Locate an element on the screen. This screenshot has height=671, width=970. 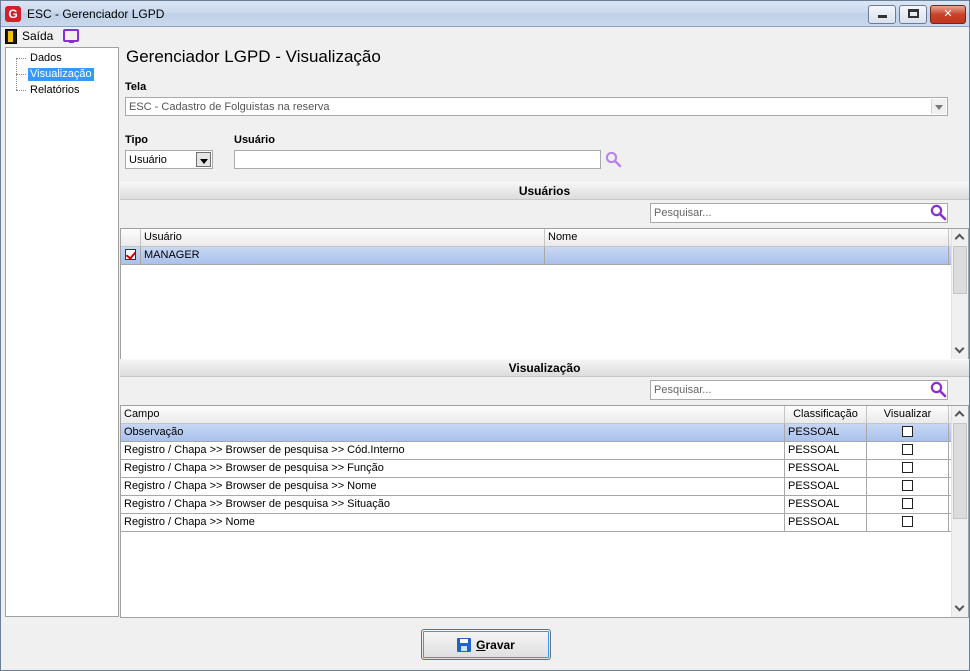
exit-label: Saída is located at coordinates (38, 36).